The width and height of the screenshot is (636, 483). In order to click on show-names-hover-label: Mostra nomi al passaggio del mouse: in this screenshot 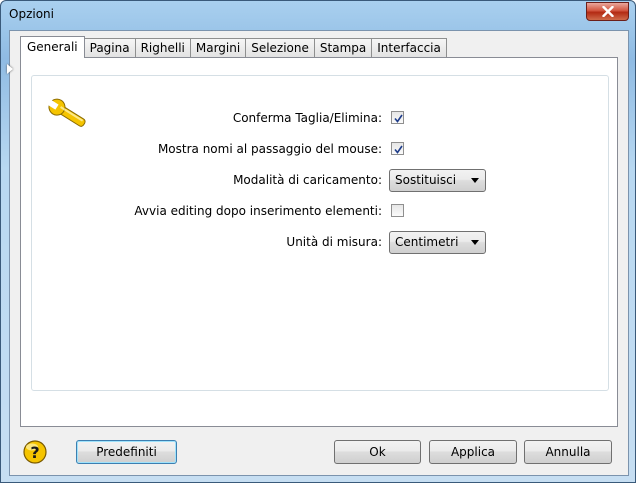, I will do `click(269, 149)`.